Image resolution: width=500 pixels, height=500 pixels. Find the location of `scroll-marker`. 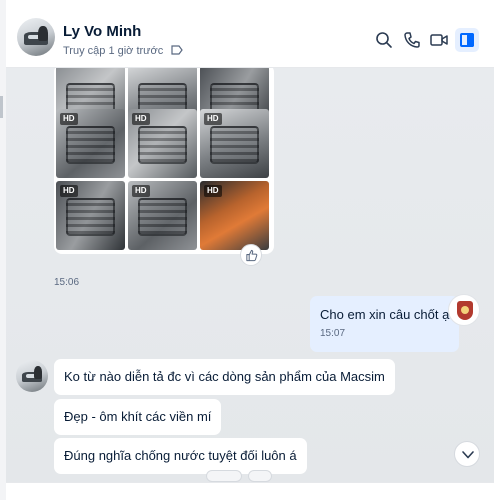

scroll-marker is located at coordinates (1, 107).